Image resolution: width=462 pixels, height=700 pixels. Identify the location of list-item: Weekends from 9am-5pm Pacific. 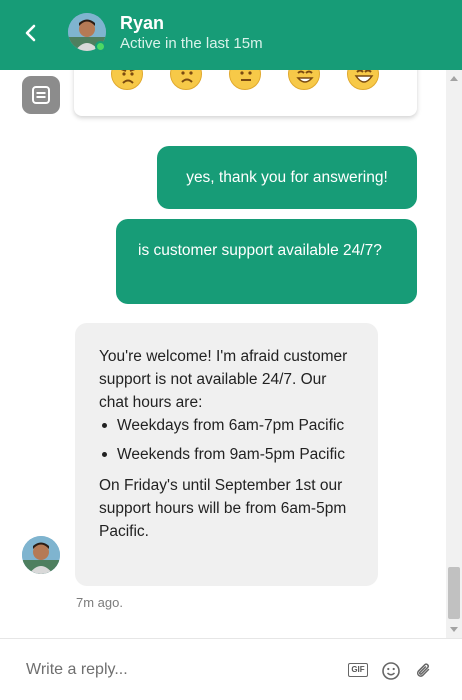
(228, 454).